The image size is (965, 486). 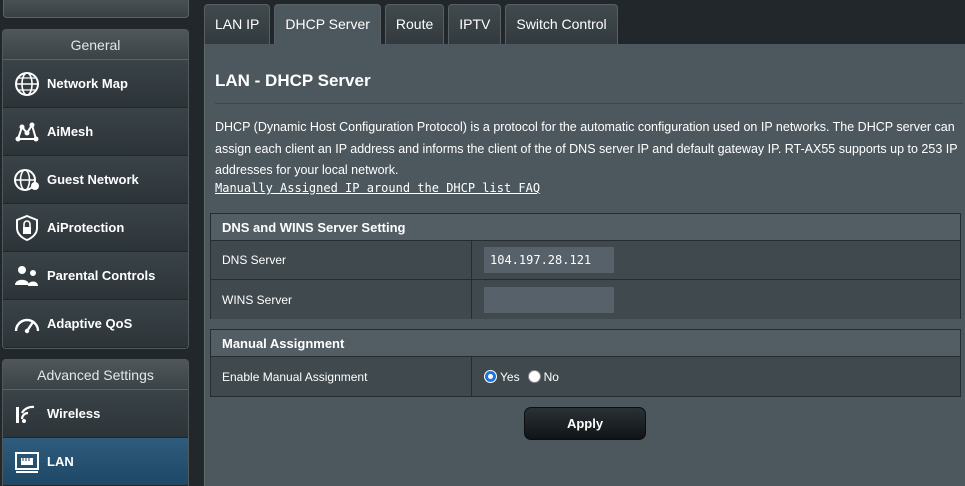 What do you see at coordinates (86, 227) in the screenshot?
I see `sidebar-item-label: AiProtection` at bounding box center [86, 227].